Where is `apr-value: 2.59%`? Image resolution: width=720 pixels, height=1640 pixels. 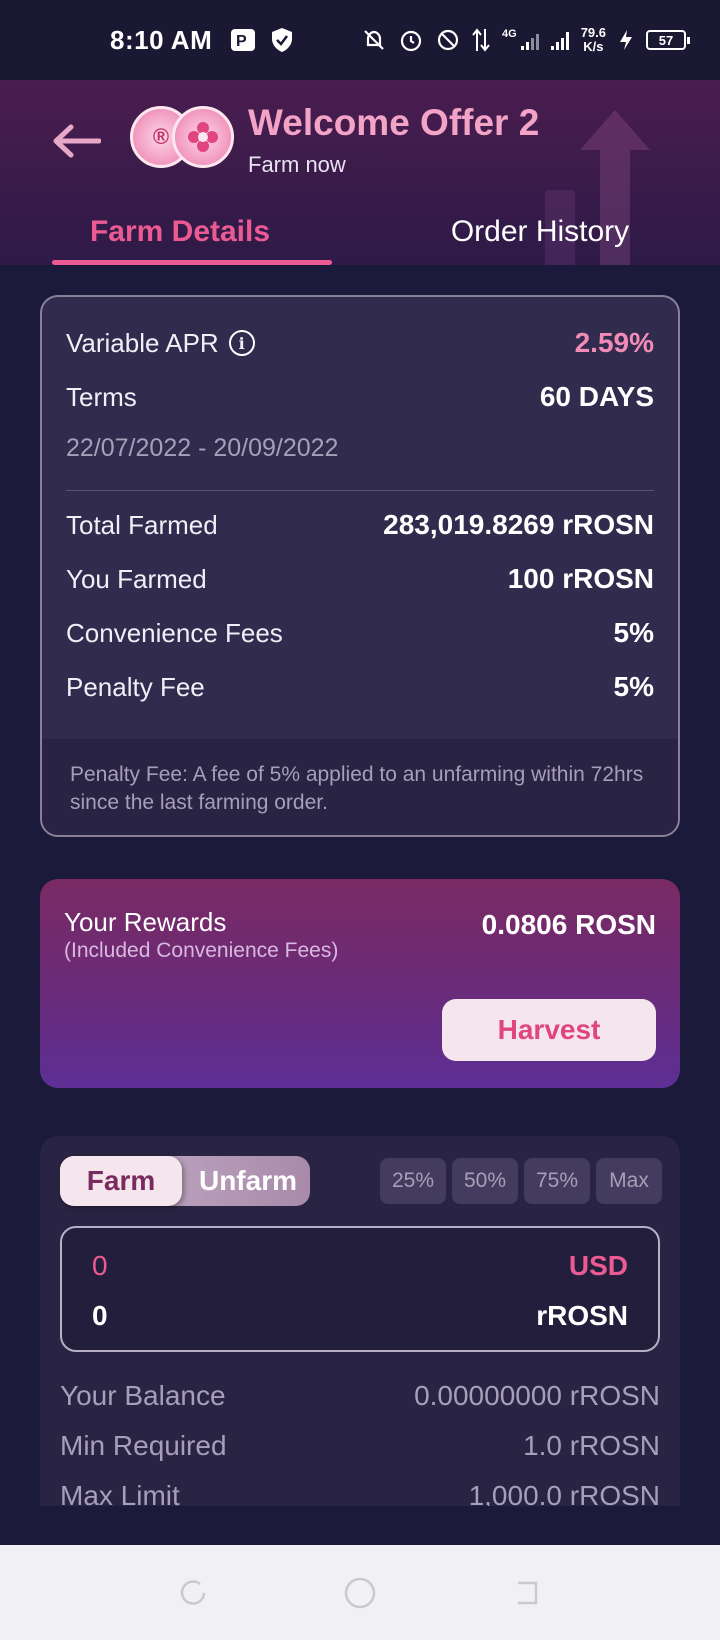
apr-value: 2.59% is located at coordinates (614, 342).